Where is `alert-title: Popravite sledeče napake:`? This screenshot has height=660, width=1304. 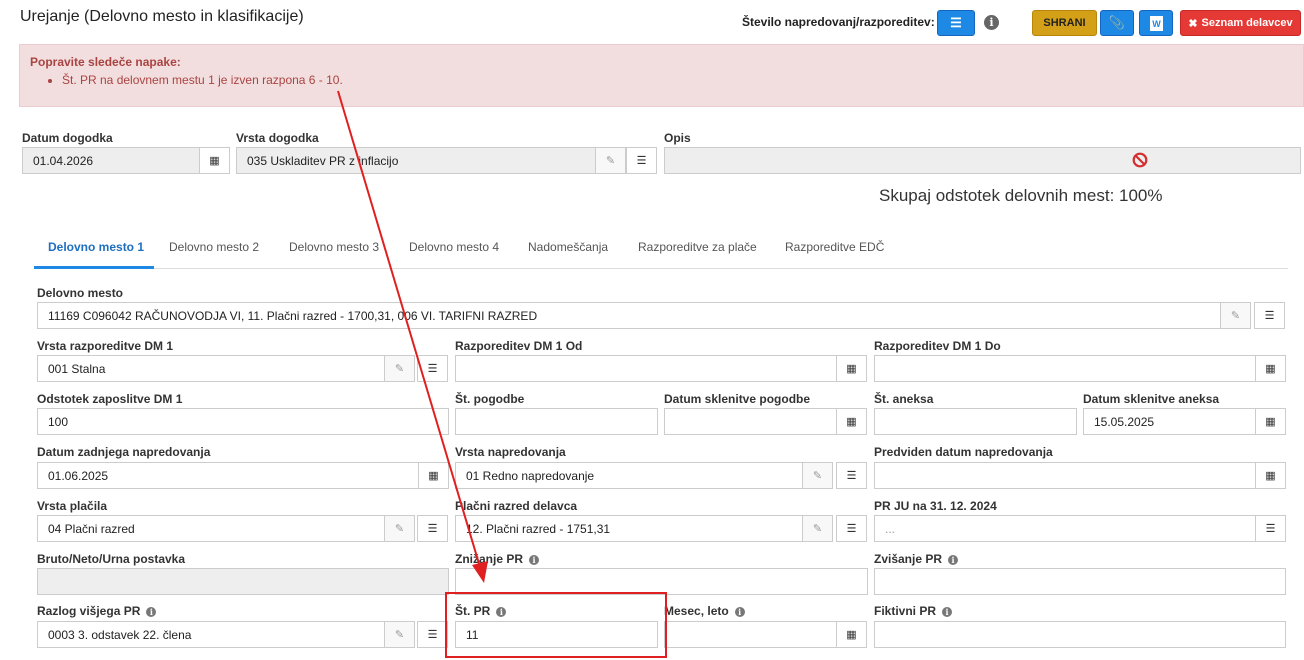 alert-title: Popravite sledeče napake: is located at coordinates (105, 62).